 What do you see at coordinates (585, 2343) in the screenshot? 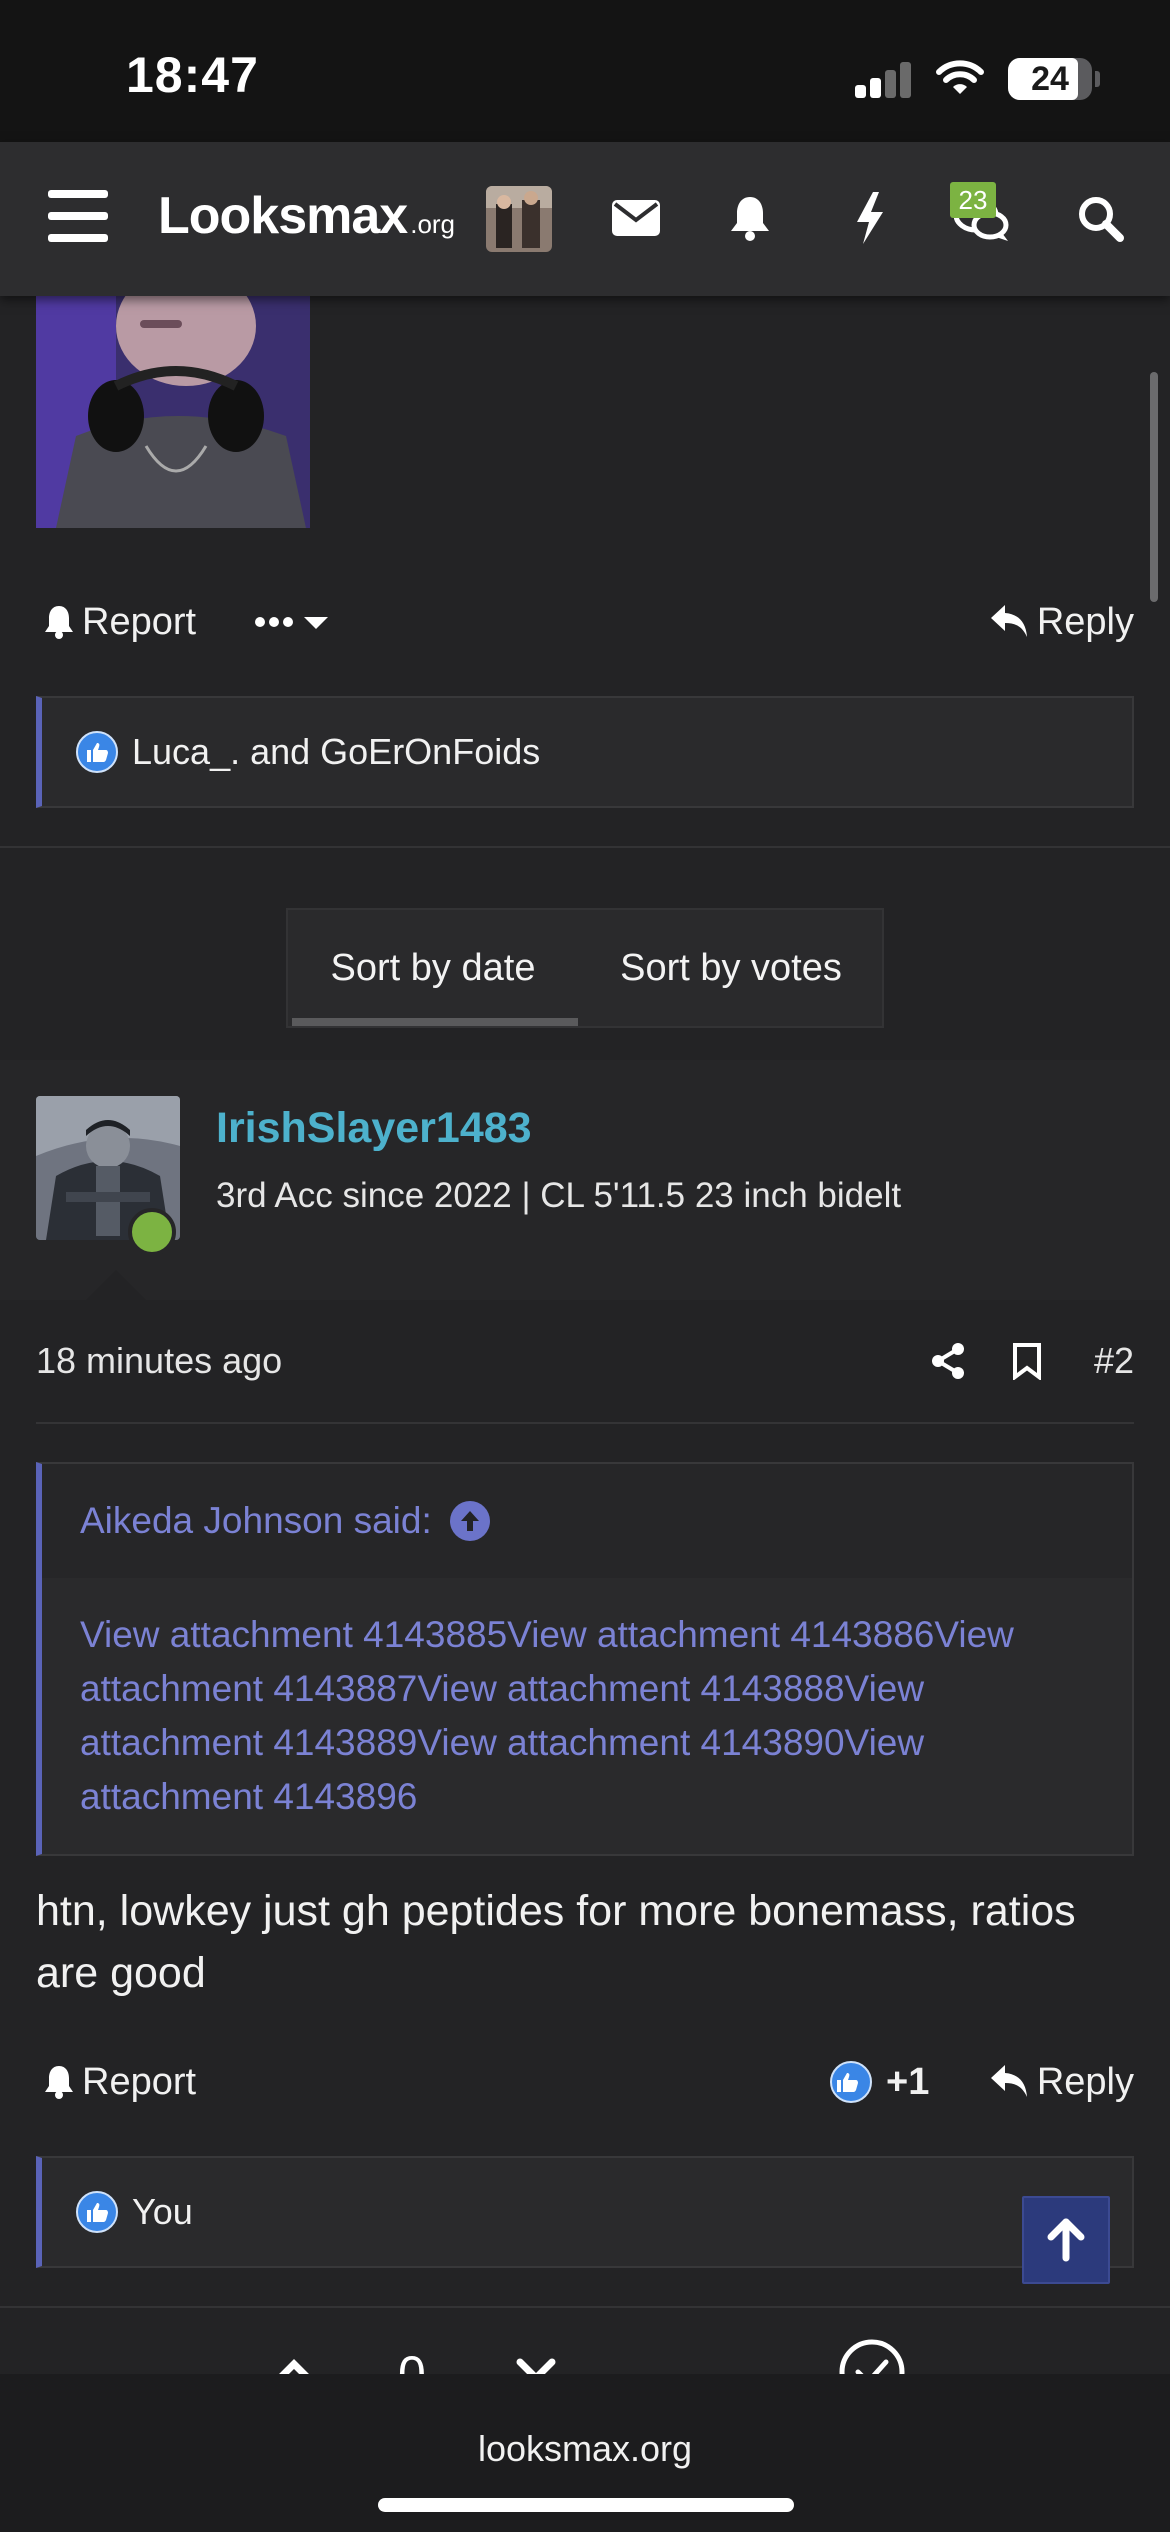
I see `vote-row: 0` at bounding box center [585, 2343].